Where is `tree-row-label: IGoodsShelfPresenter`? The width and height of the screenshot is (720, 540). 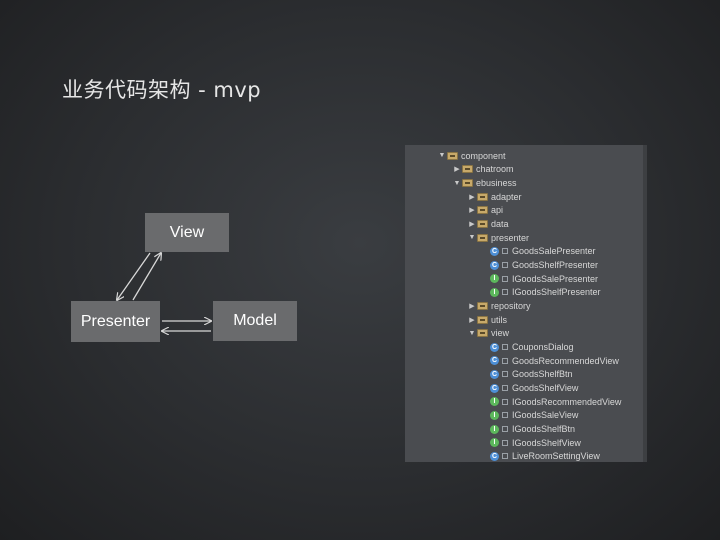
tree-row-label: IGoodsShelfPresenter is located at coordinates (556, 292).